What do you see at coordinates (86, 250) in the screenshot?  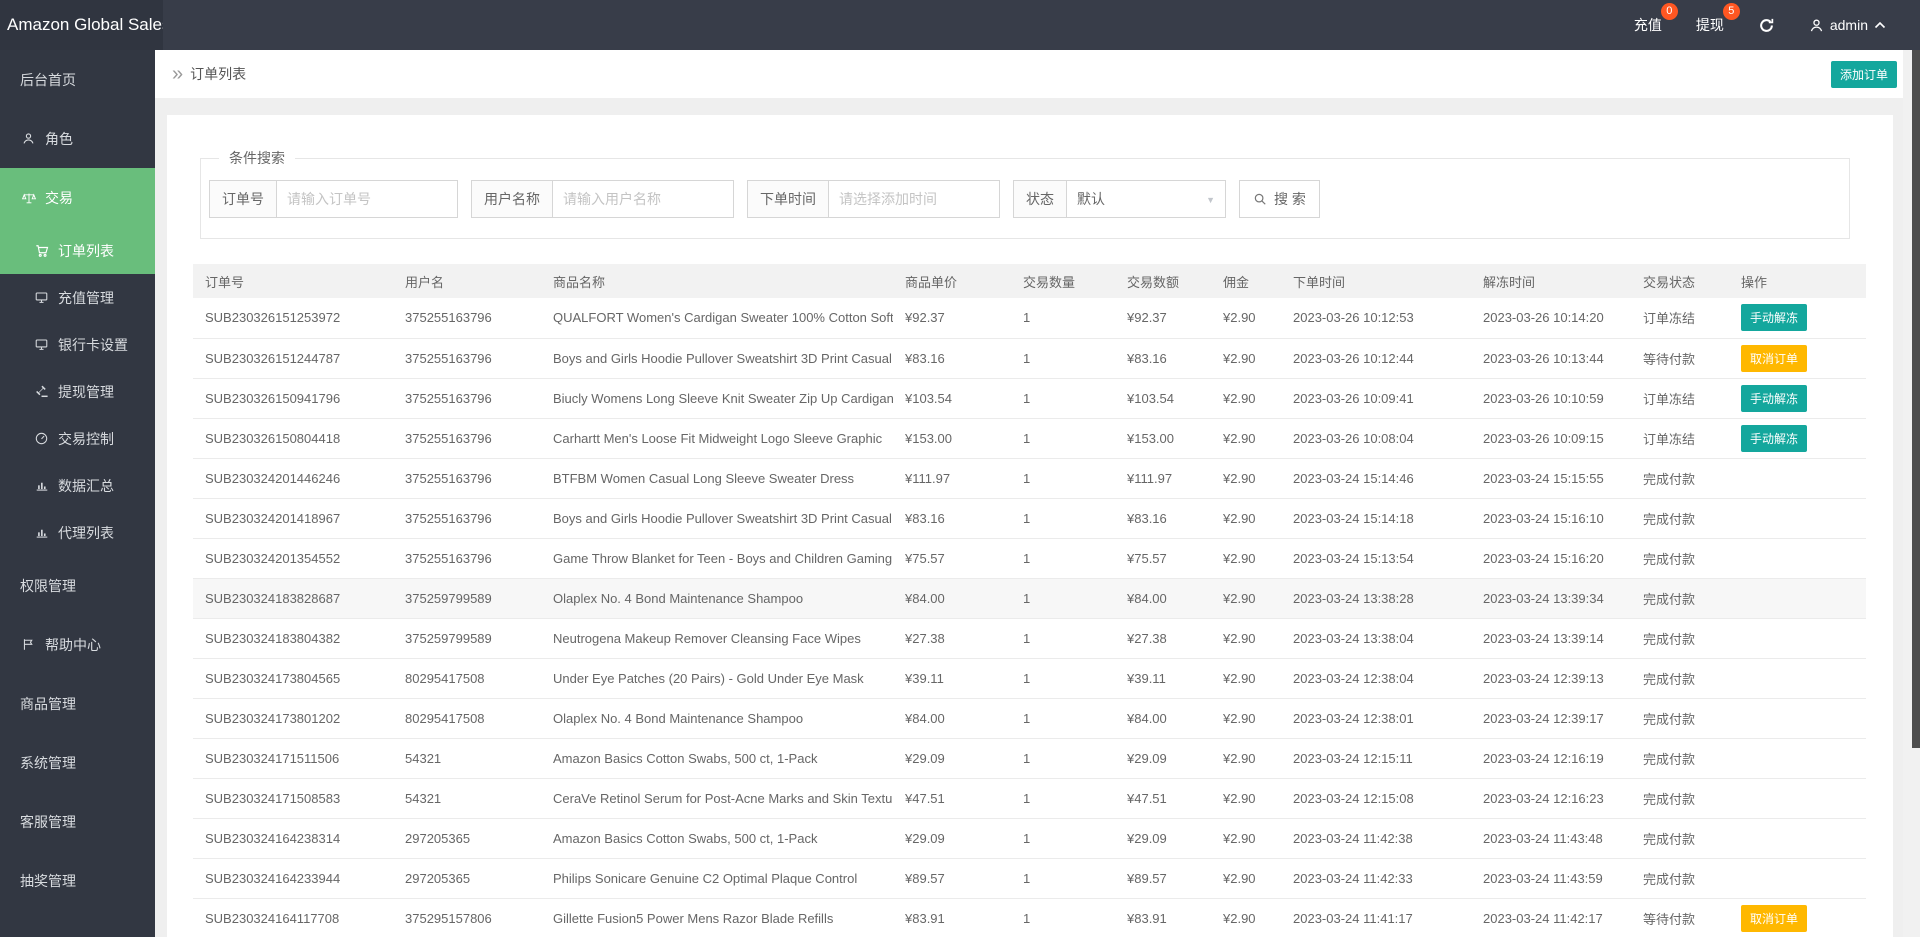 I see `sidebar-item-label: 订单列表` at bounding box center [86, 250].